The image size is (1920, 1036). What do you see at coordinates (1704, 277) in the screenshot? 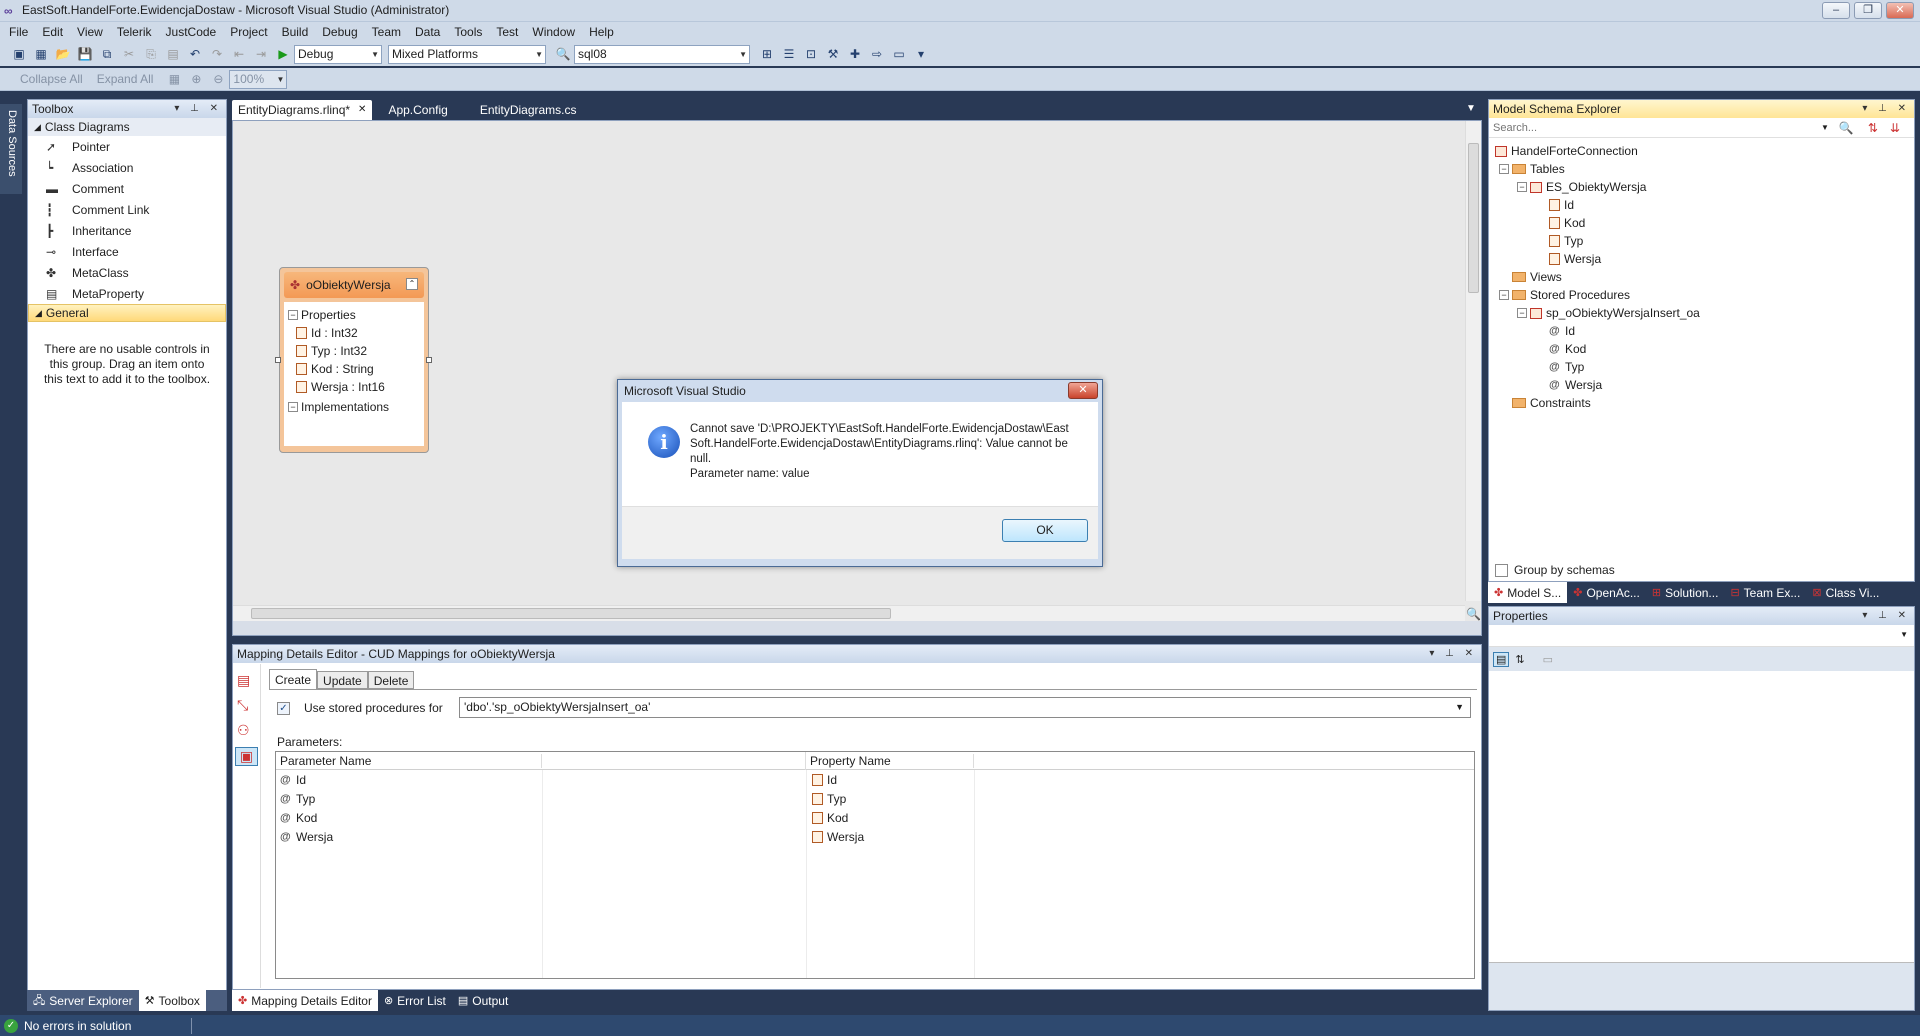
I see `tree-views: Views` at bounding box center [1704, 277].